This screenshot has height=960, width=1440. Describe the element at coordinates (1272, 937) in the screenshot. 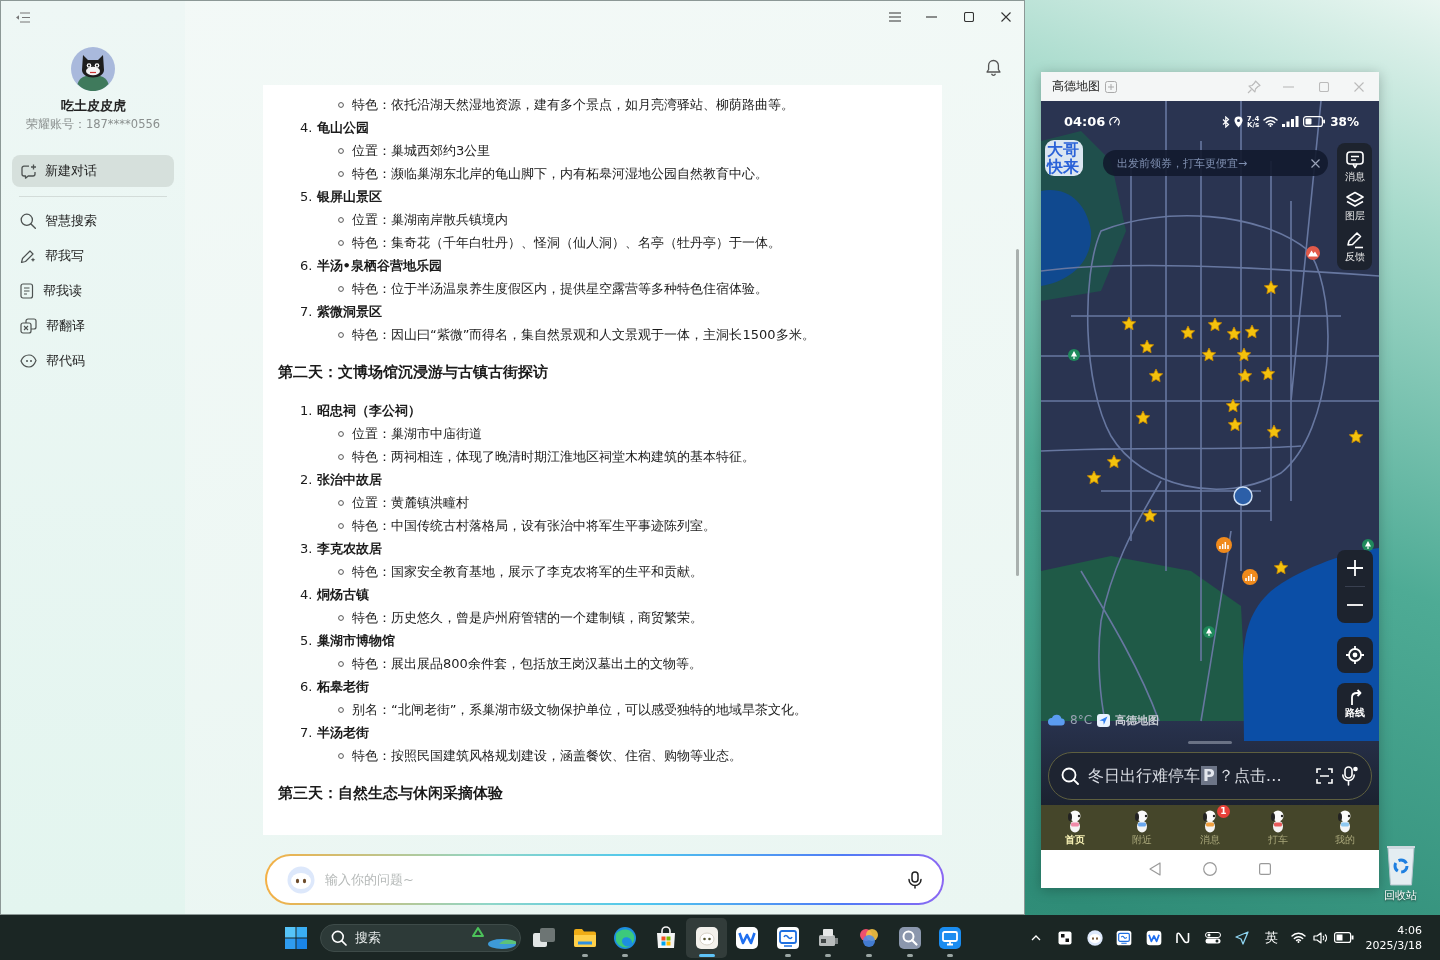

I see `input-method-indicator: 英` at that location.